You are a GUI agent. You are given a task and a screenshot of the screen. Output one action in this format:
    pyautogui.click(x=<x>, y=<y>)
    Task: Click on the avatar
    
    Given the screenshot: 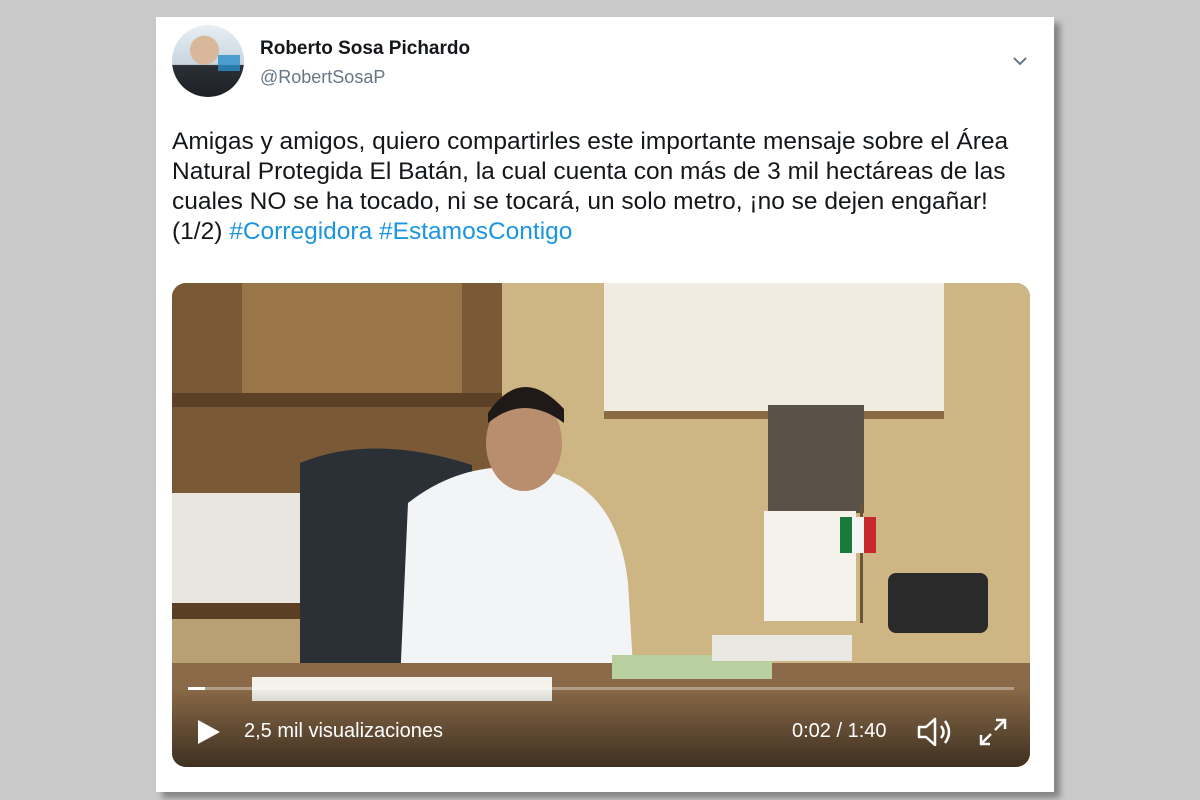 What is the action you would take?
    pyautogui.click(x=208, y=61)
    